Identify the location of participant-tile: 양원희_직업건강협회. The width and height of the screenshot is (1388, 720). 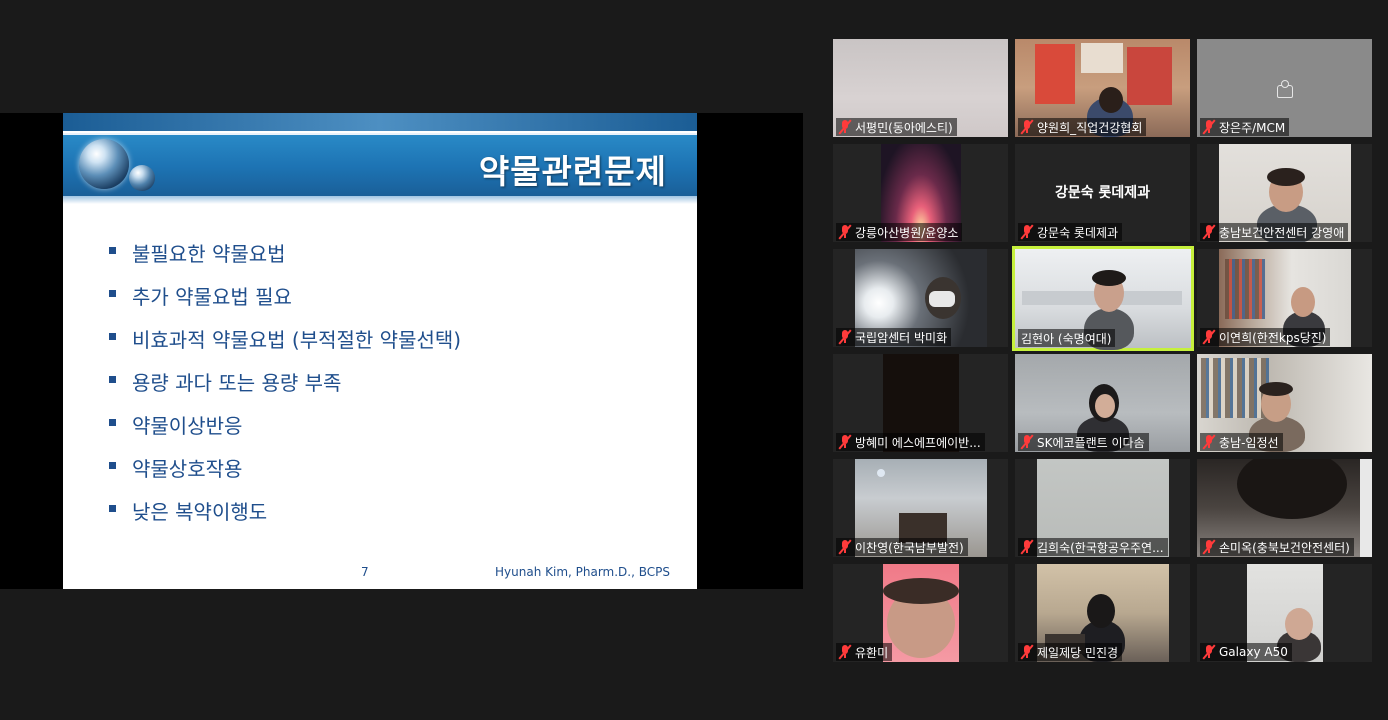
(1102, 88).